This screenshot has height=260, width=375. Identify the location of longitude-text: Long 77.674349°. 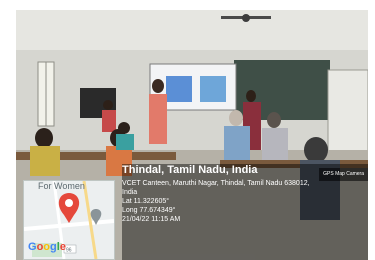
(149, 210).